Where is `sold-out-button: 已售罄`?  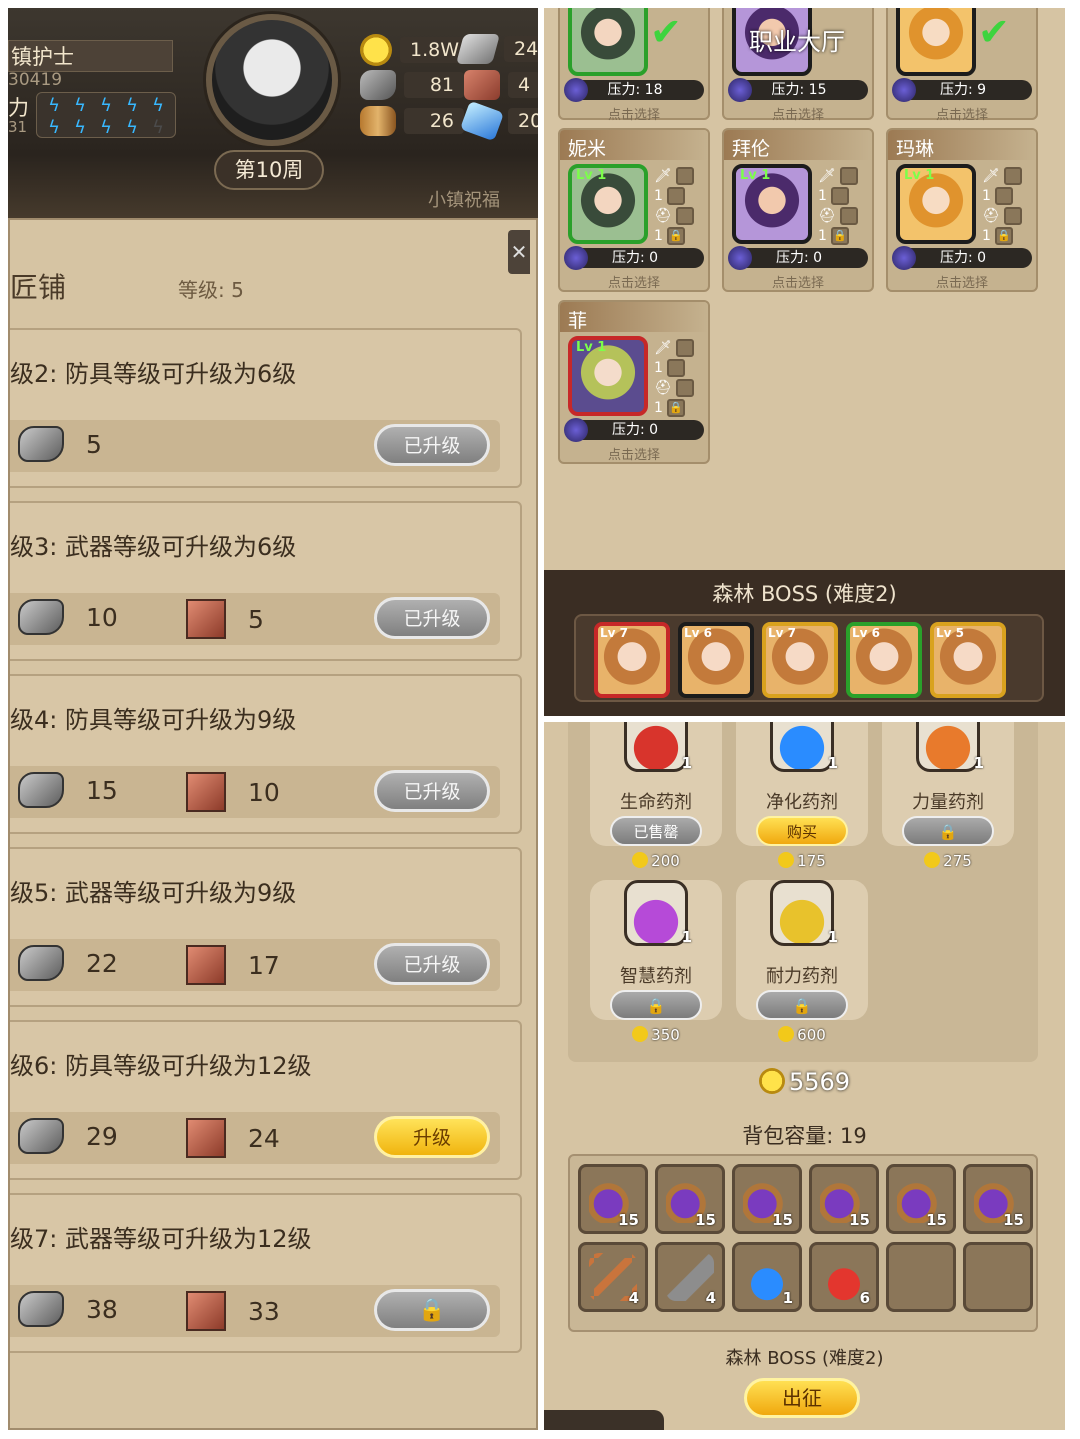
sold-out-button: 已售罄 is located at coordinates (656, 831).